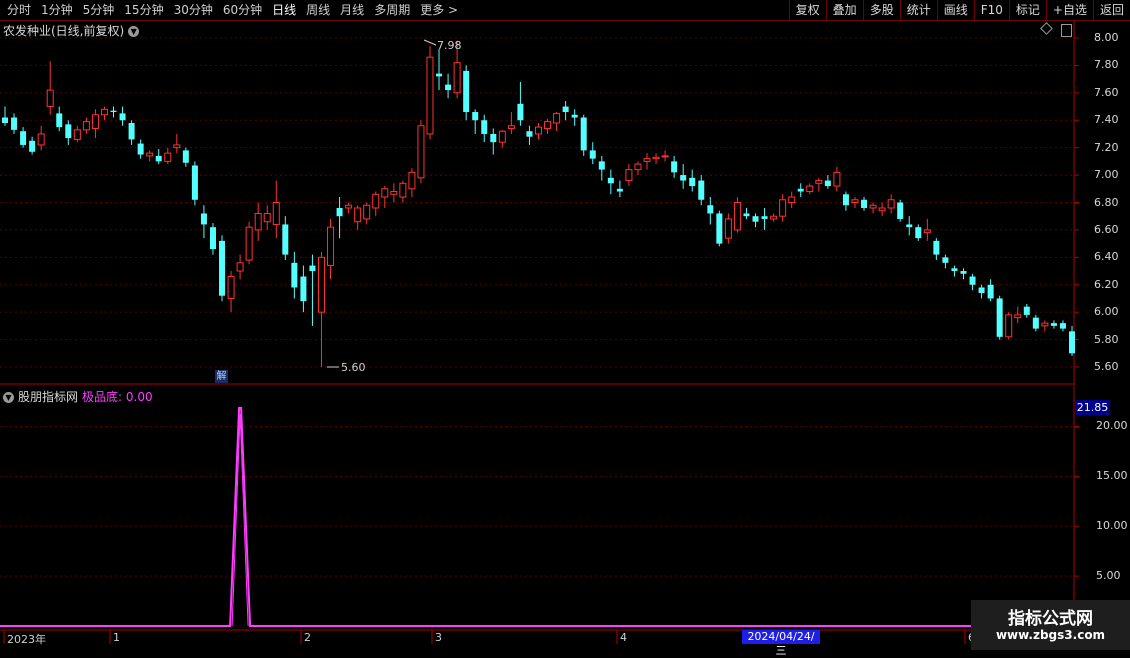 The width and height of the screenshot is (1130, 658). Describe the element at coordinates (1106, 65) in the screenshot. I see `price-tick-label: 7.80` at that location.